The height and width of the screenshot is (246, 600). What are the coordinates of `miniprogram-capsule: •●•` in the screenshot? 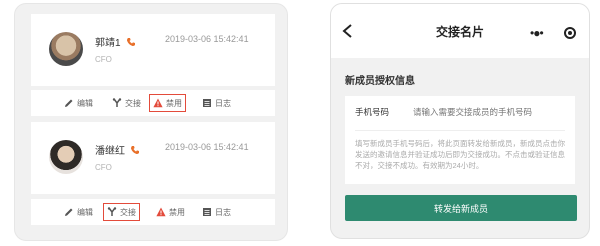 It's located at (553, 33).